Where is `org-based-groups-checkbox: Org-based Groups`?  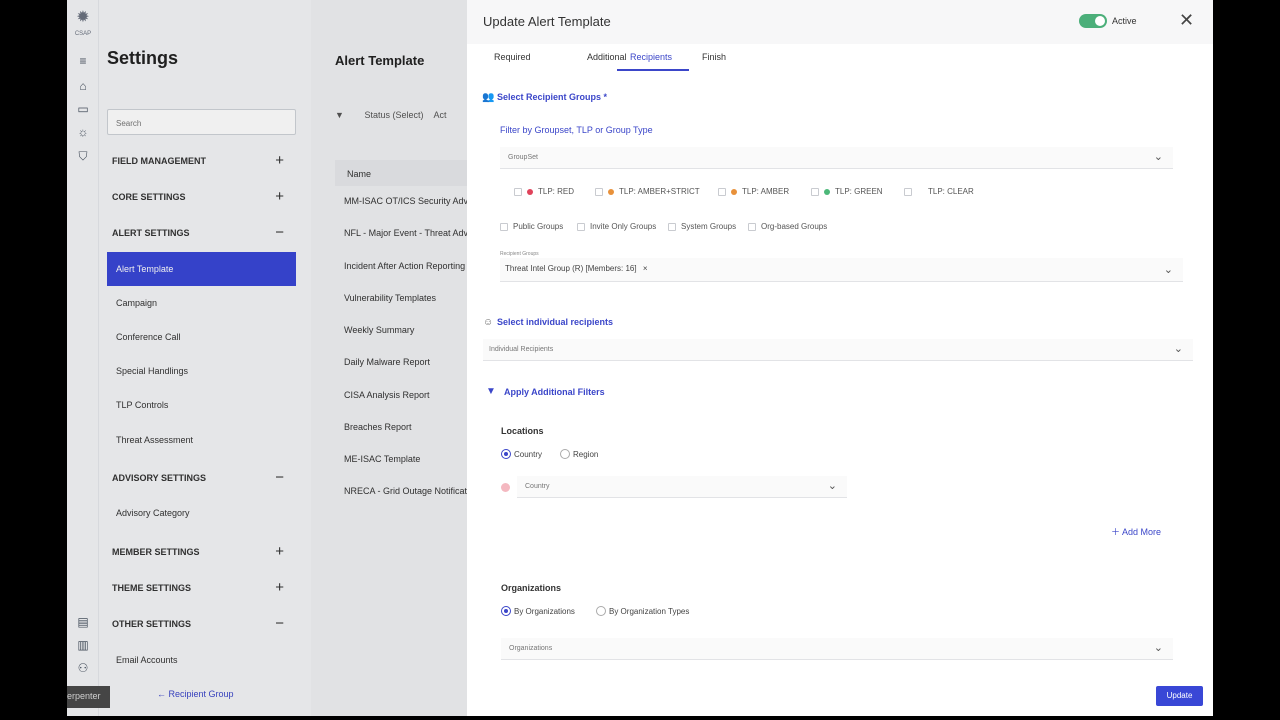 org-based-groups-checkbox: Org-based Groups is located at coordinates (787, 226).